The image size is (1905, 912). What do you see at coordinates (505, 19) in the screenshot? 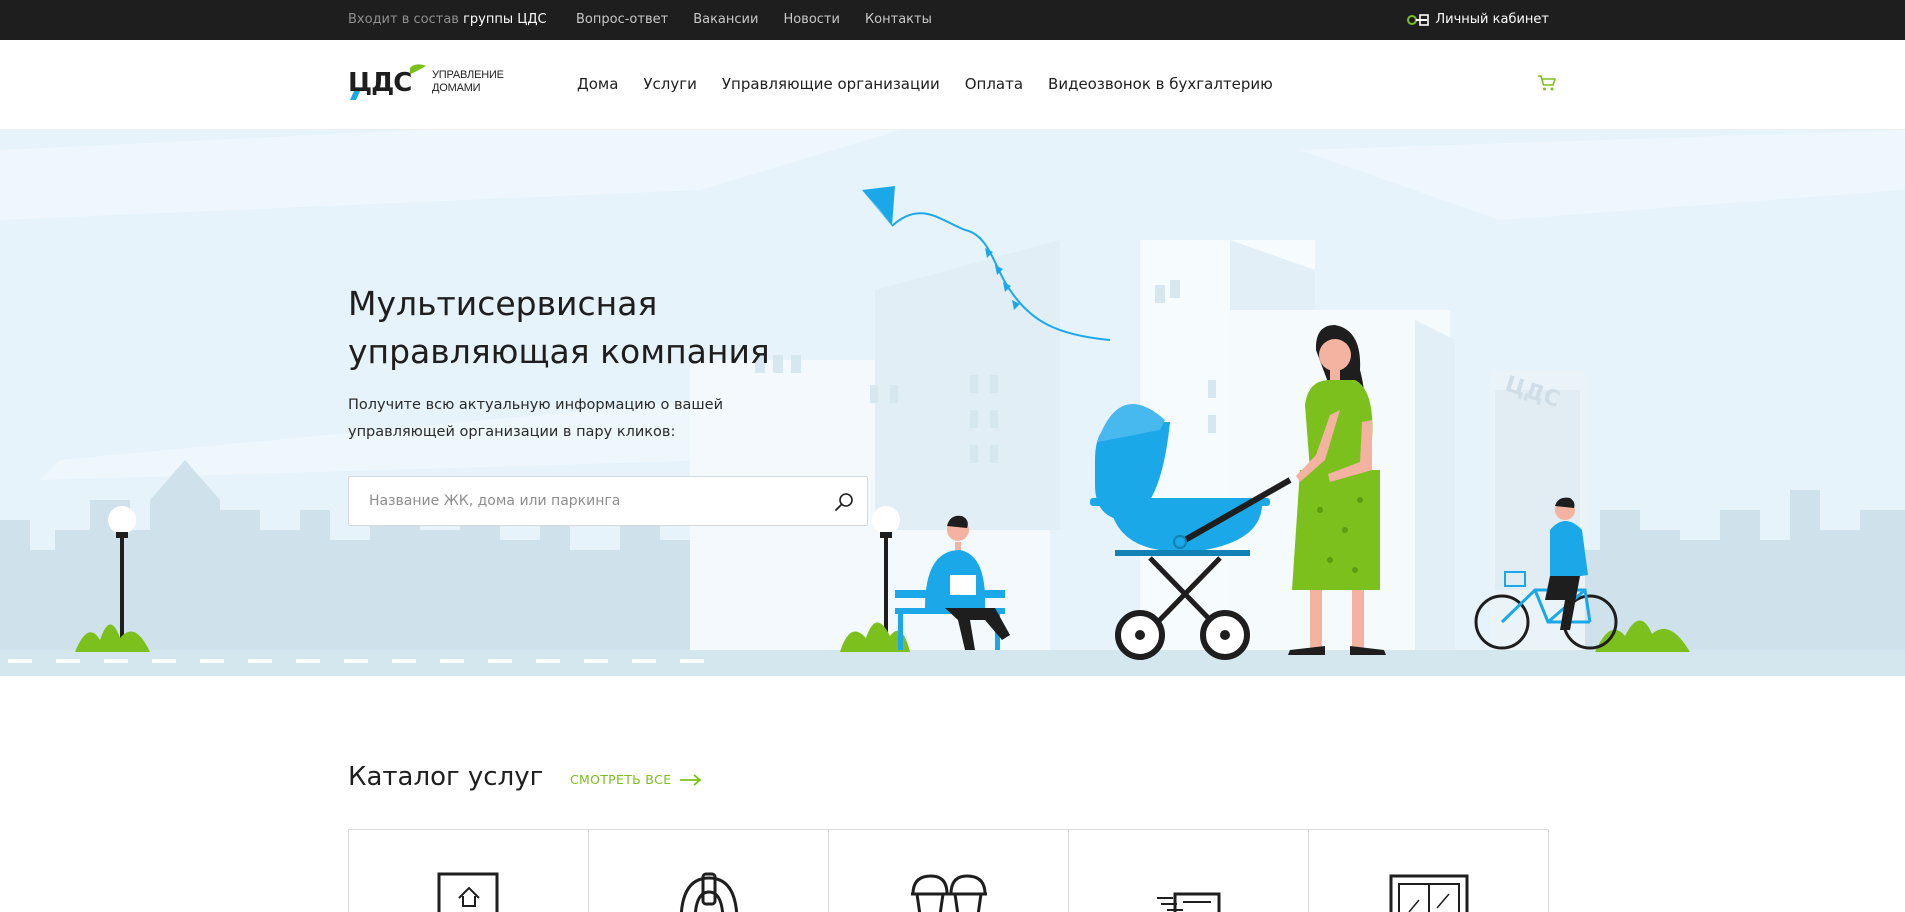
I see `group-name-link: группы ЦДС` at bounding box center [505, 19].